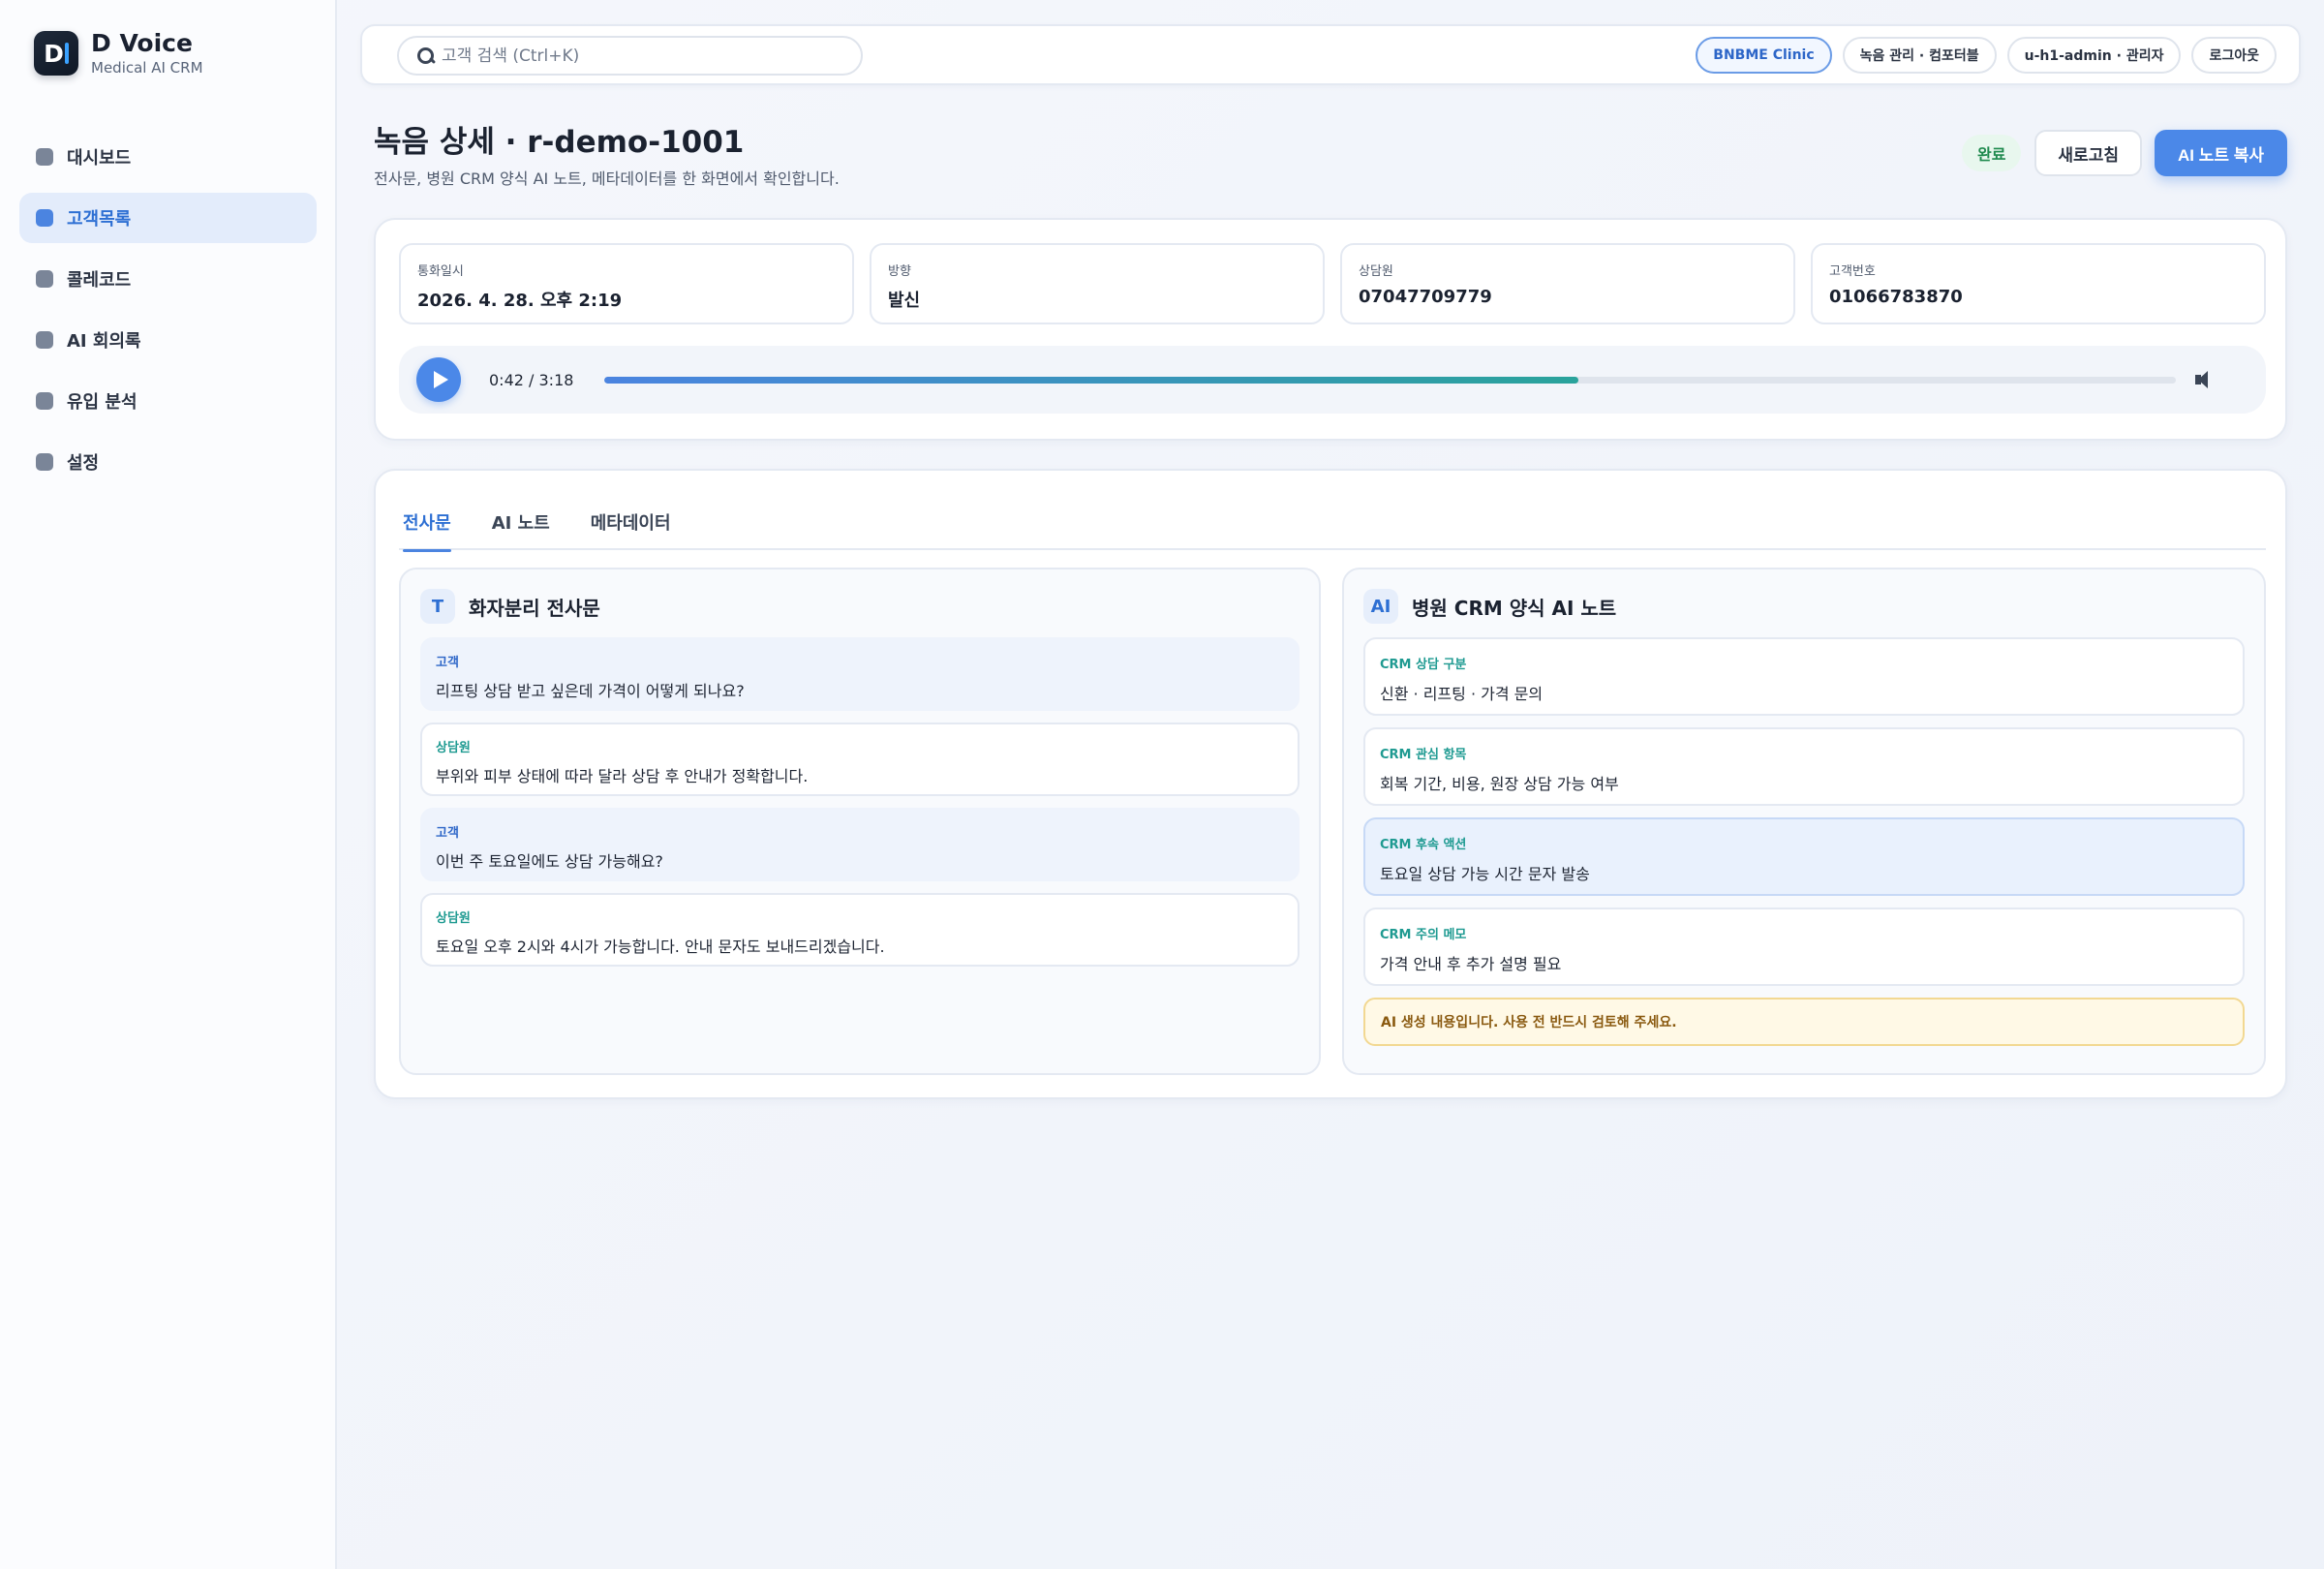 Image resolution: width=2324 pixels, height=1569 pixels. Describe the element at coordinates (142, 43) in the screenshot. I see `app-name: D Voice` at that location.